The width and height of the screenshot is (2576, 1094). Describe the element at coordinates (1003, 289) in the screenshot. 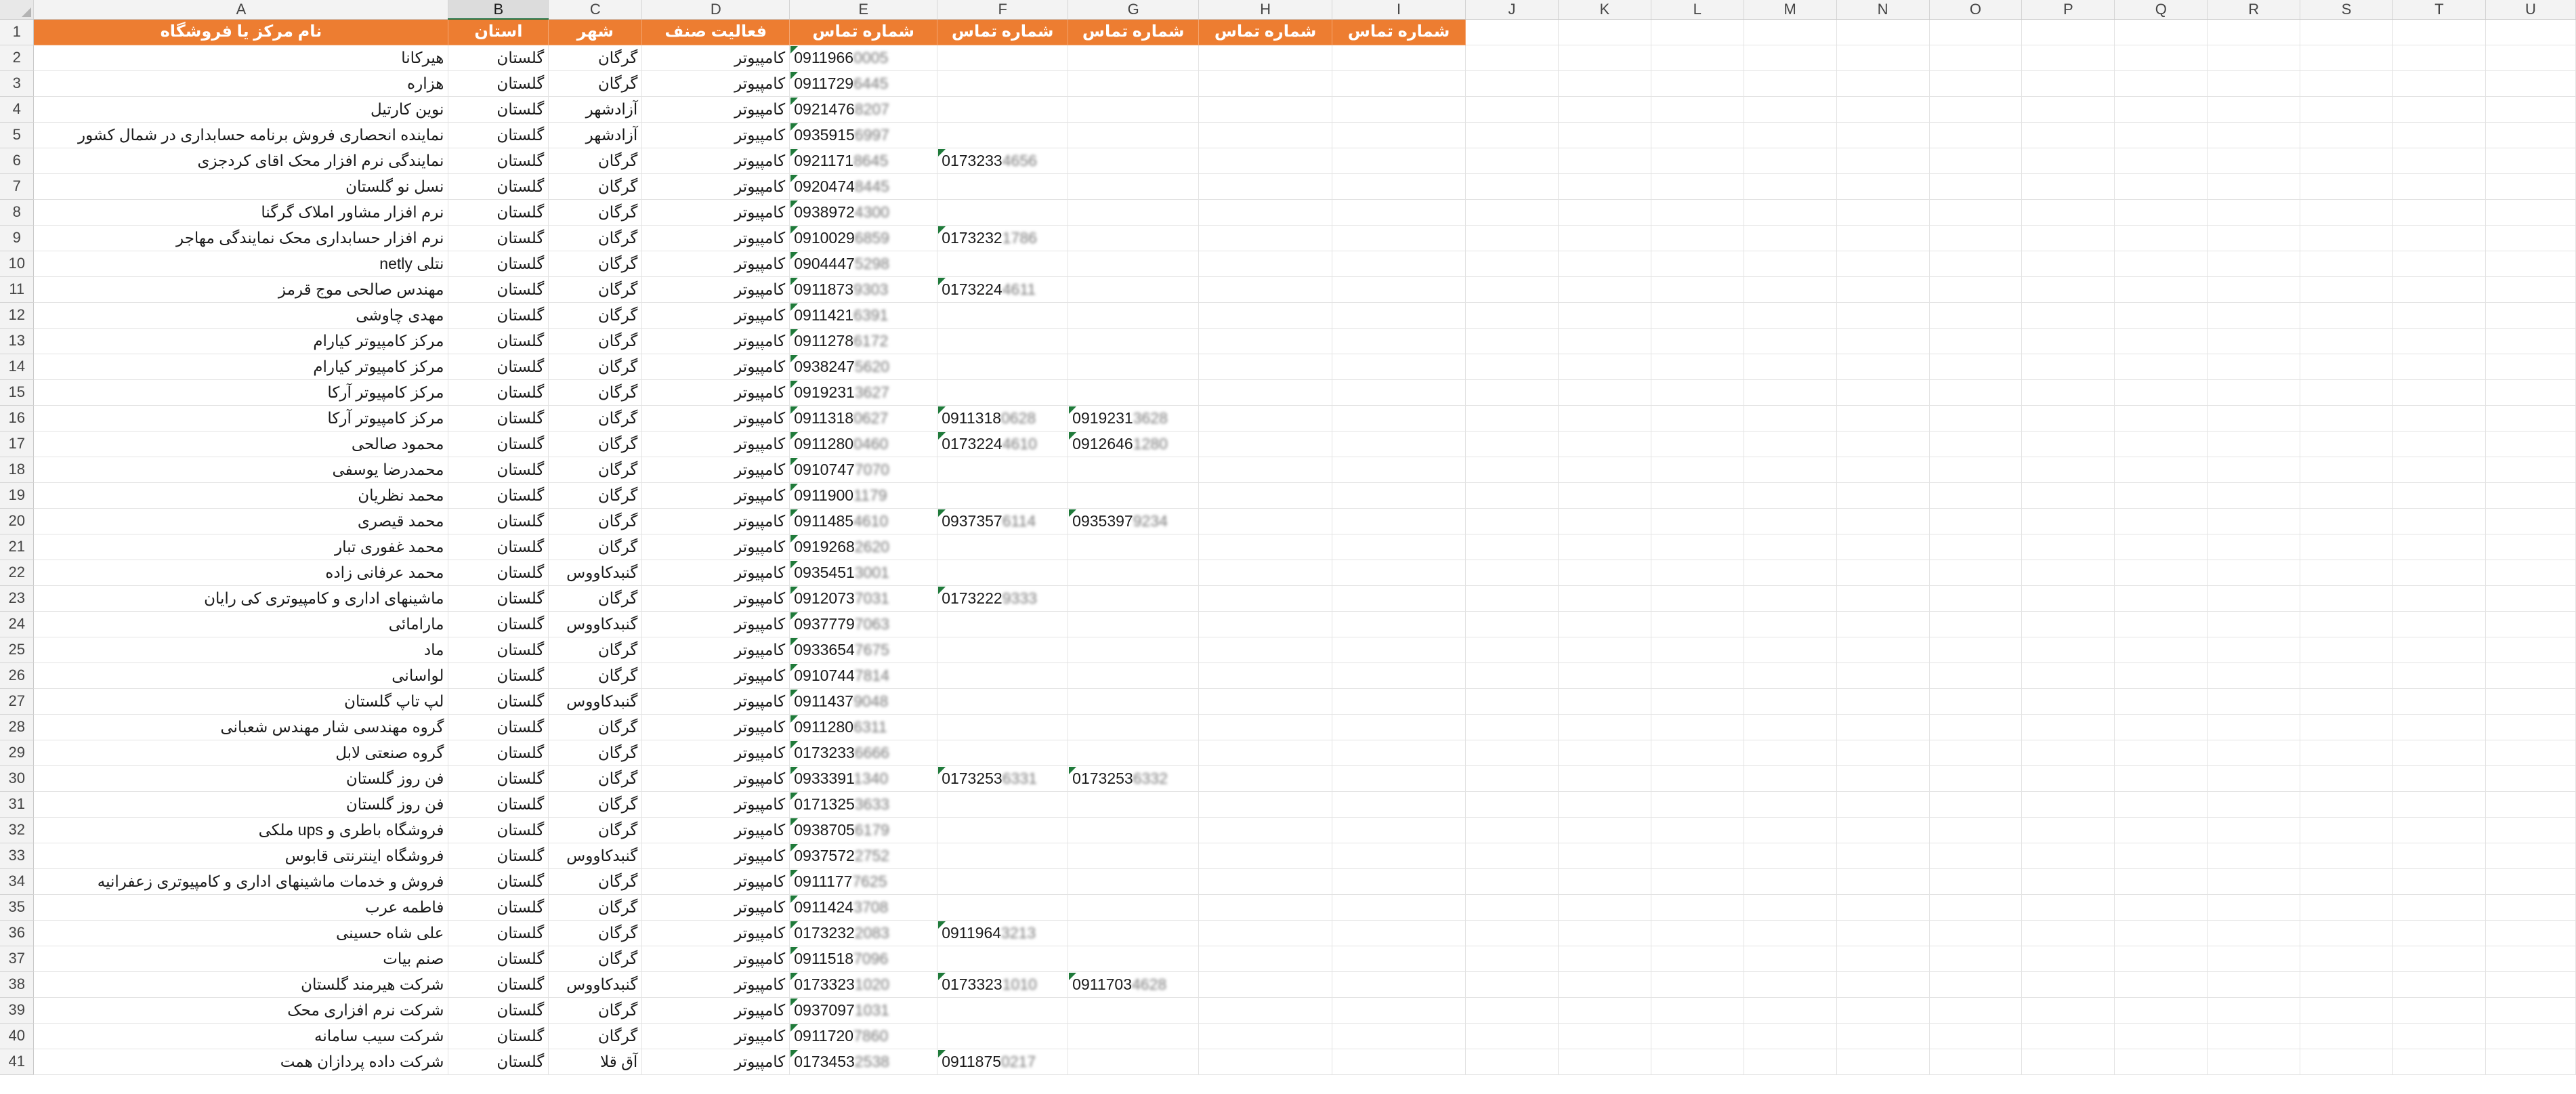

I see `cell-phone-2: 01732244611` at that location.